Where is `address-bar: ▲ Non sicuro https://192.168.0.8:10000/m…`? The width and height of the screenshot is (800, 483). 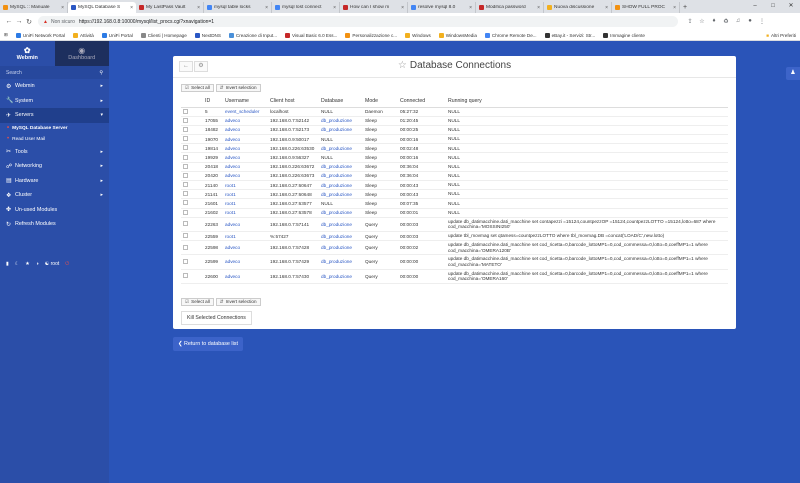 address-bar: ▲ Non sicuro https://192.168.0.8:10000/m… is located at coordinates (358, 21).